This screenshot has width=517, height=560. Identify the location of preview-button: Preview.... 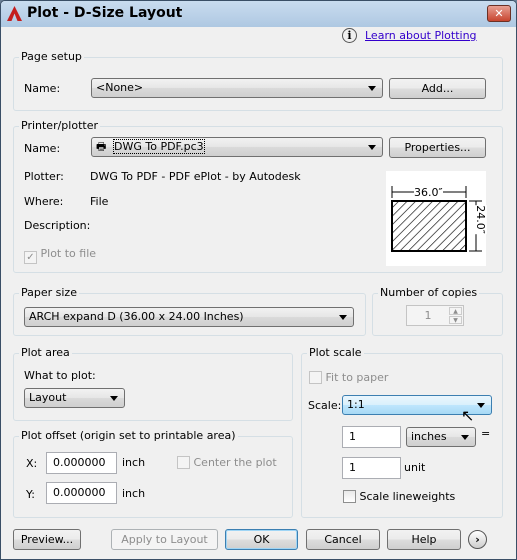
(47, 539).